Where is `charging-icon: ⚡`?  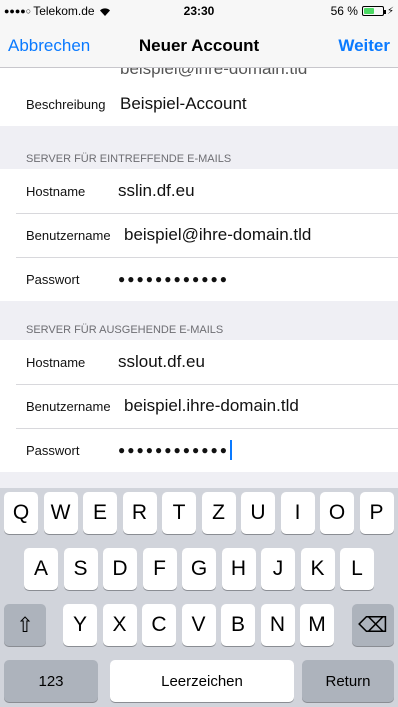
charging-icon: ⚡ is located at coordinates (390, 11).